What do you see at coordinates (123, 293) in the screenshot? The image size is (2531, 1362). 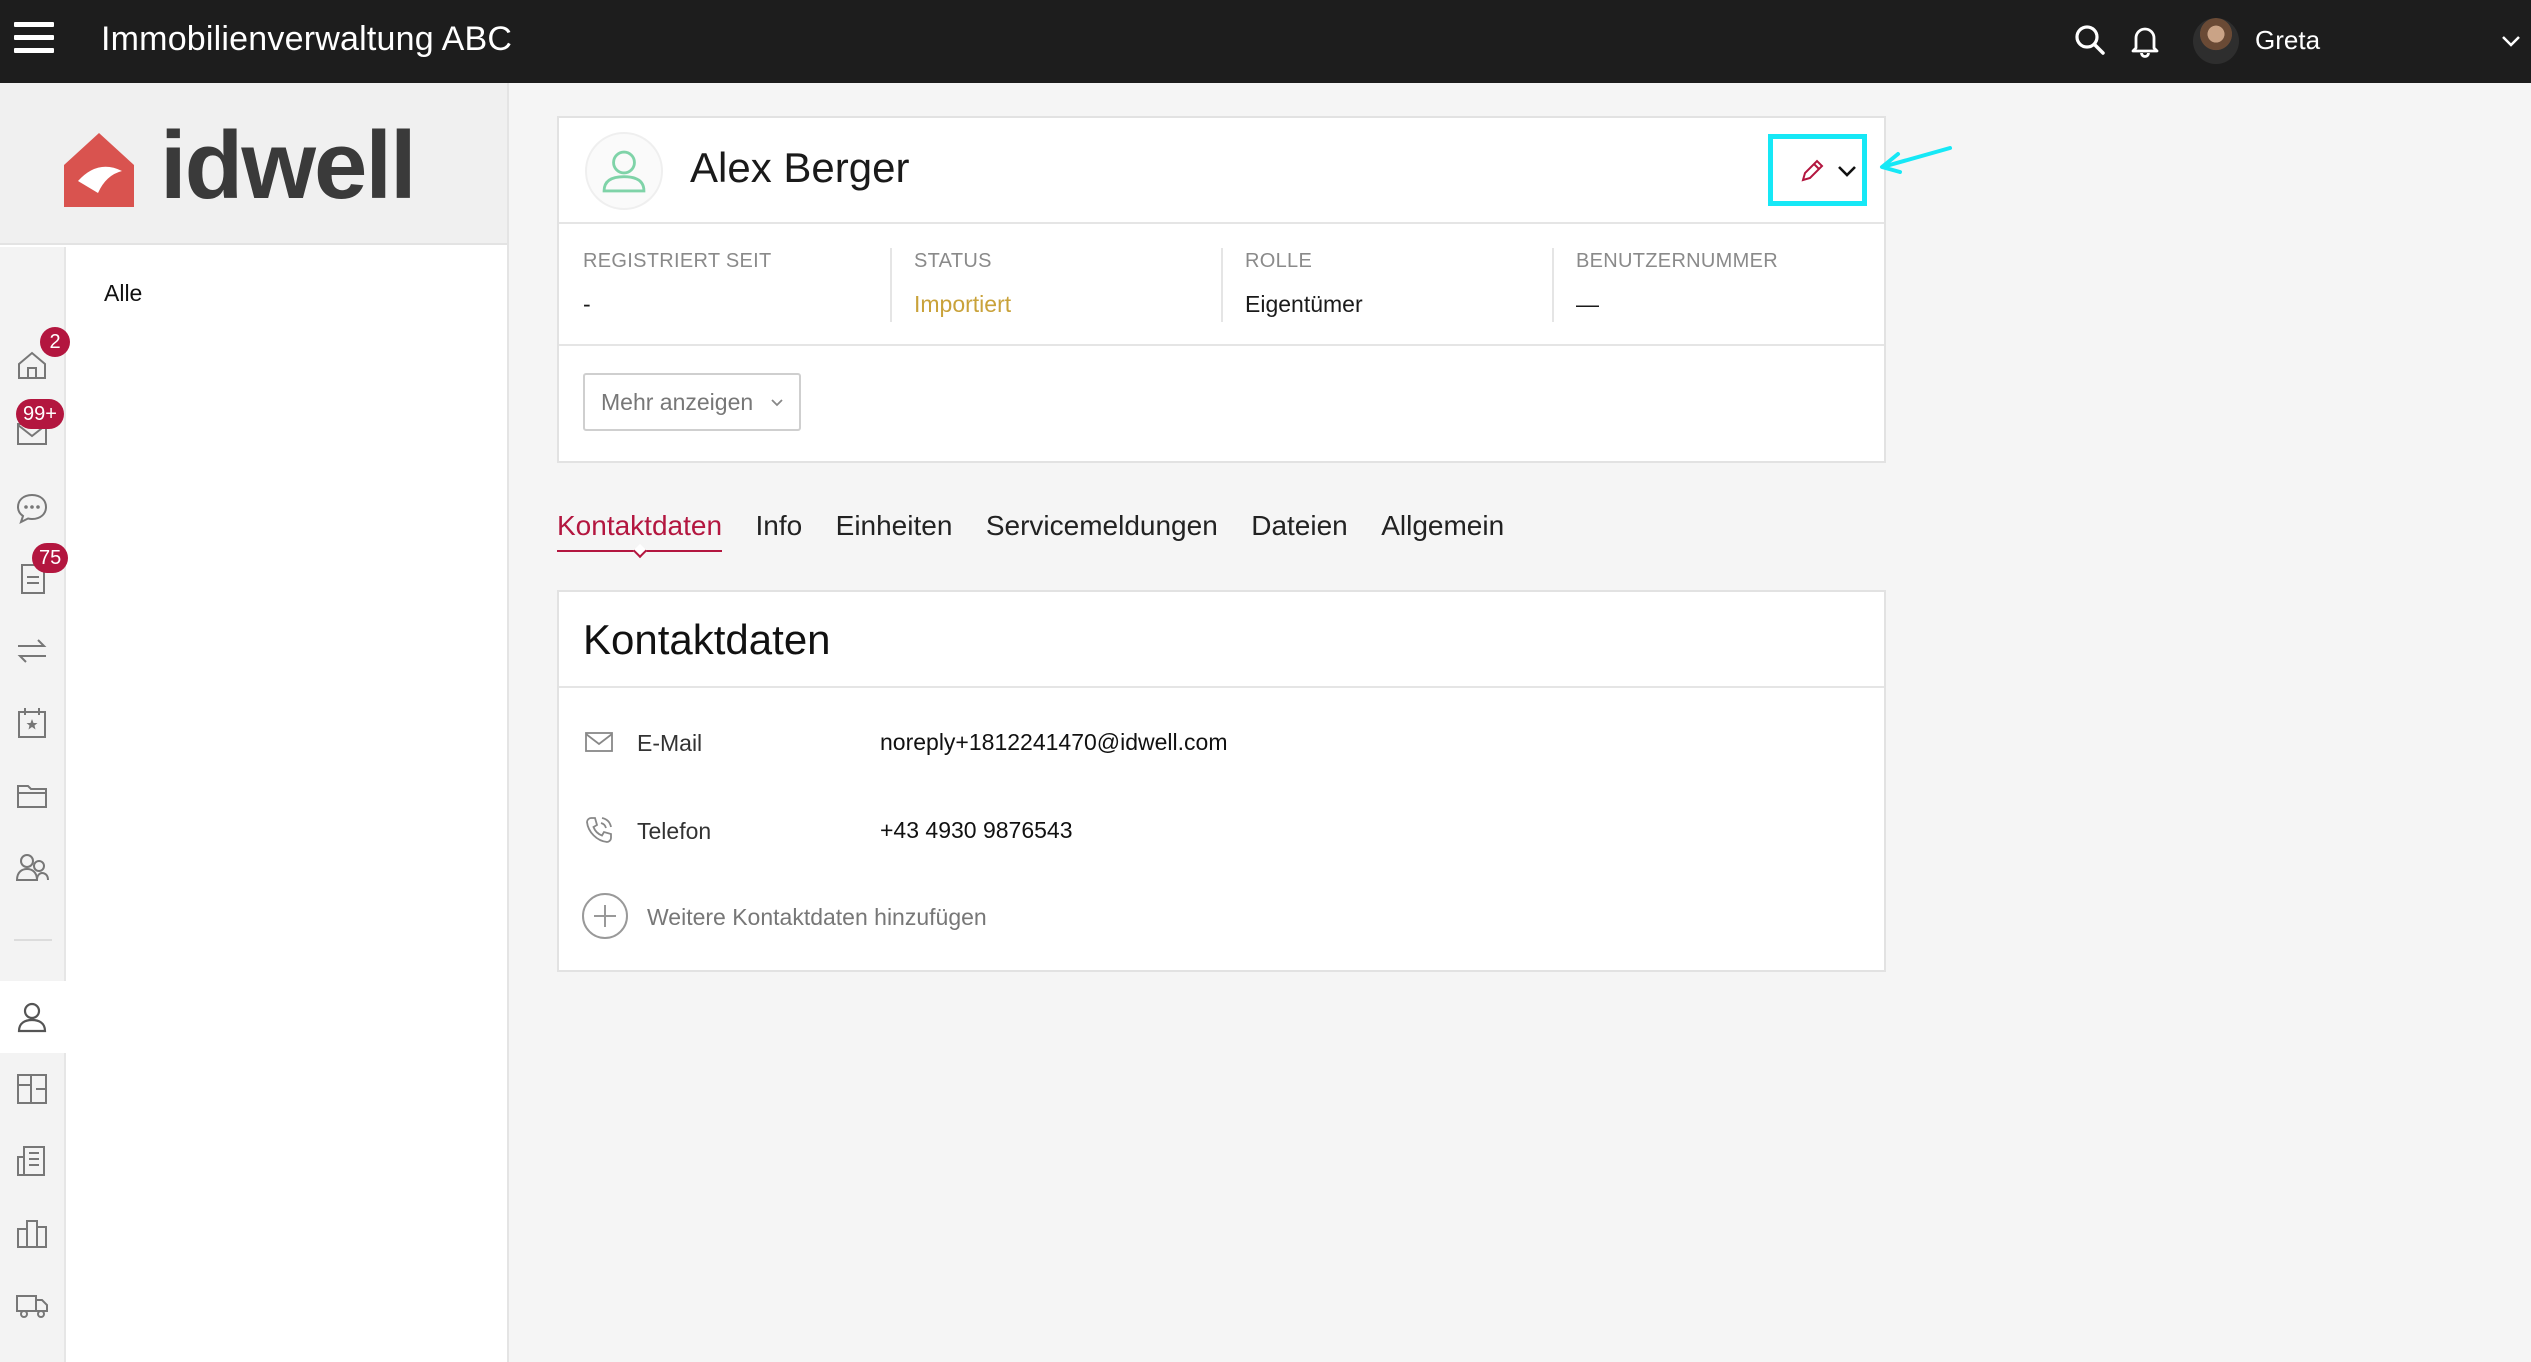 I see `filter-all: Alle` at bounding box center [123, 293].